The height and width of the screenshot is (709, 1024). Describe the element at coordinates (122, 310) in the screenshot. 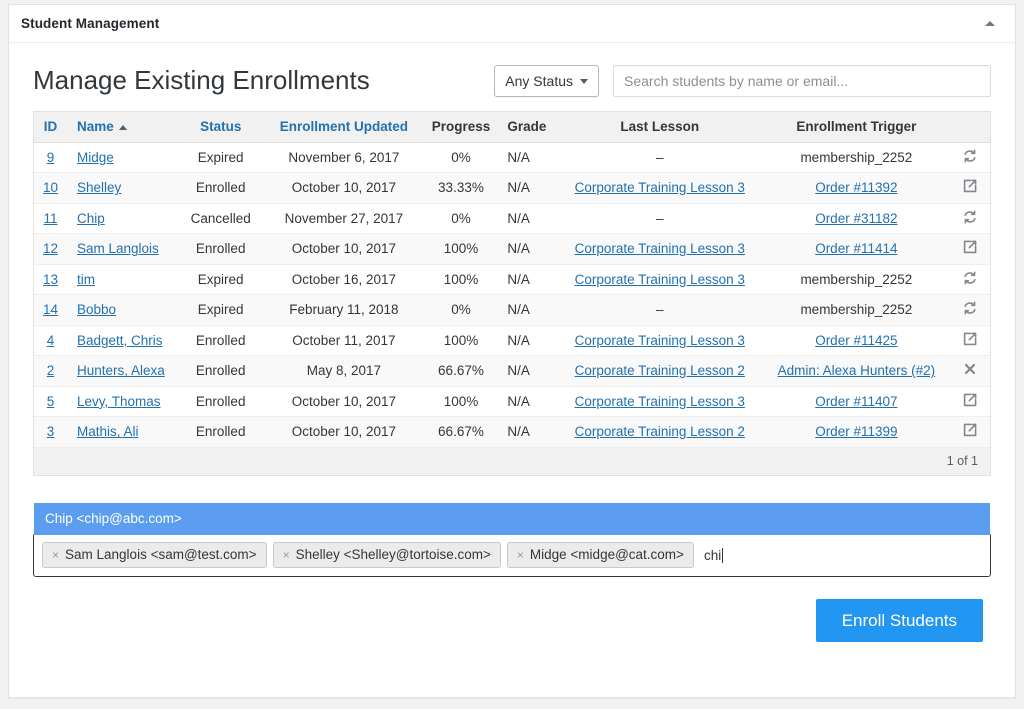

I see `cell-name: Bobbo` at that location.